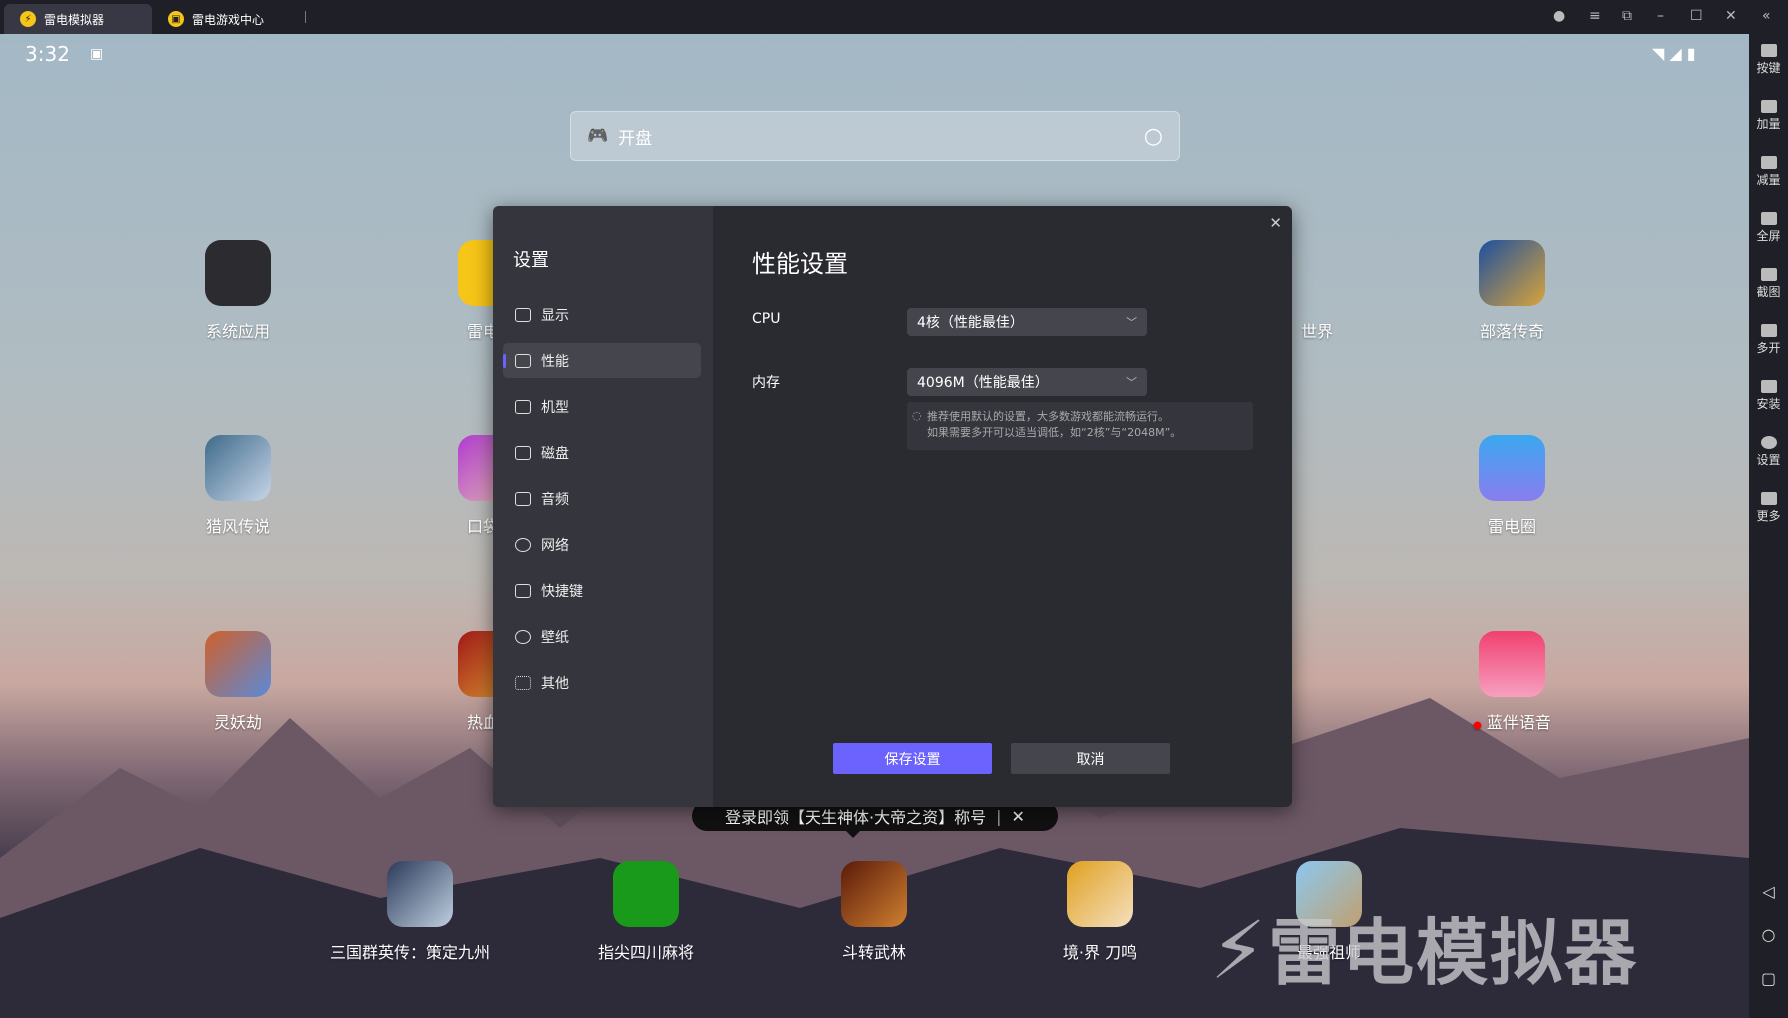  What do you see at coordinates (228, 19) in the screenshot?
I see `tab-label: 雷电游戏中心` at bounding box center [228, 19].